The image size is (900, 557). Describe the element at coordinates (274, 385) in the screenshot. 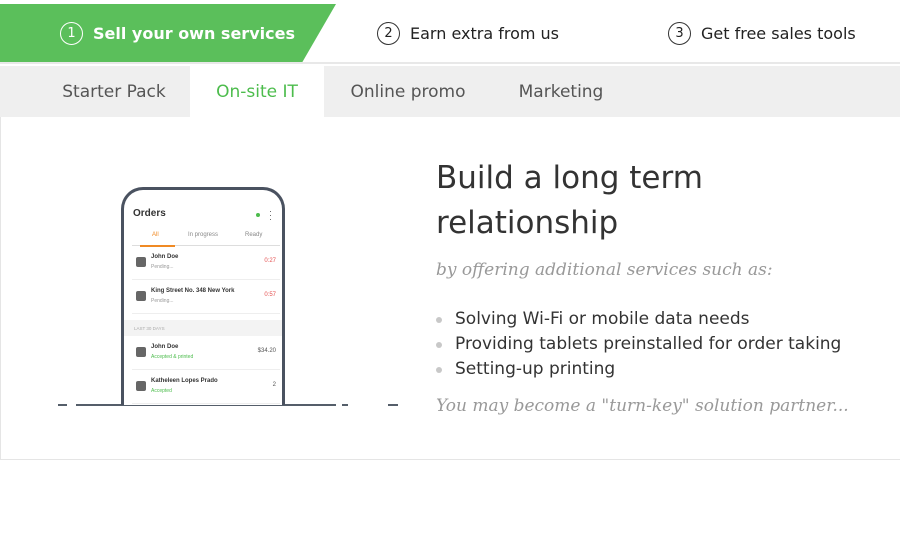

I see `order-guests: 2` at that location.